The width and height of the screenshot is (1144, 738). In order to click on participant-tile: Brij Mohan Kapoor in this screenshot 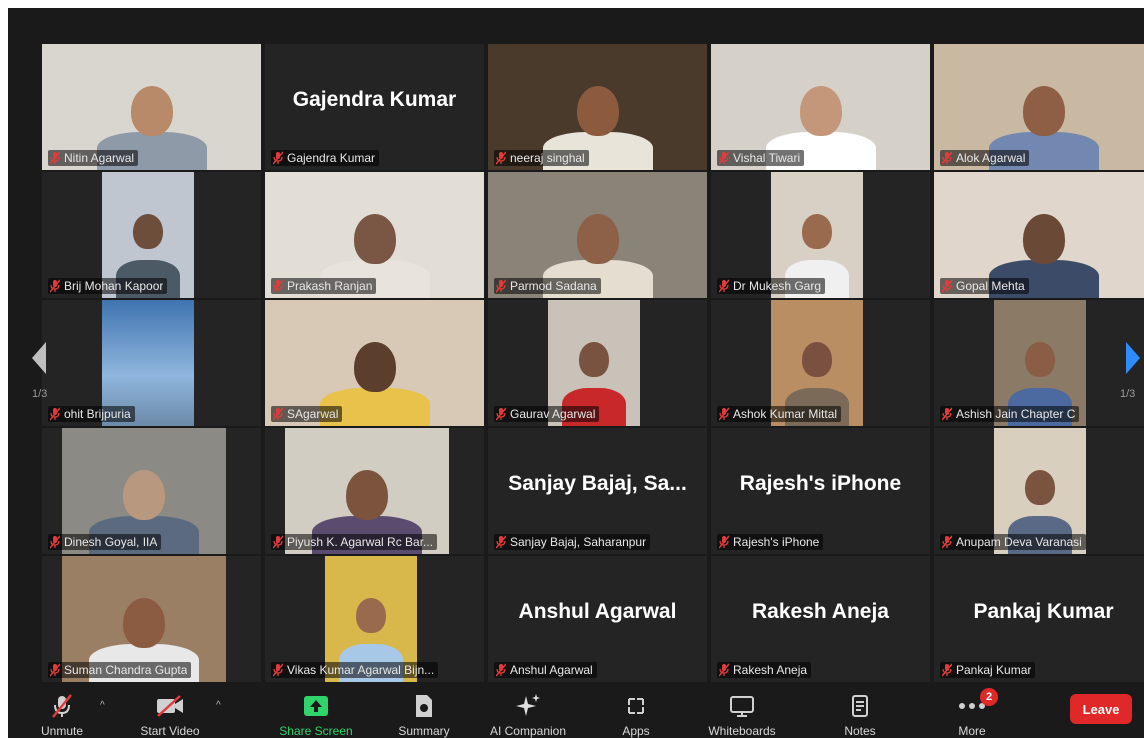, I will do `click(151, 235)`.